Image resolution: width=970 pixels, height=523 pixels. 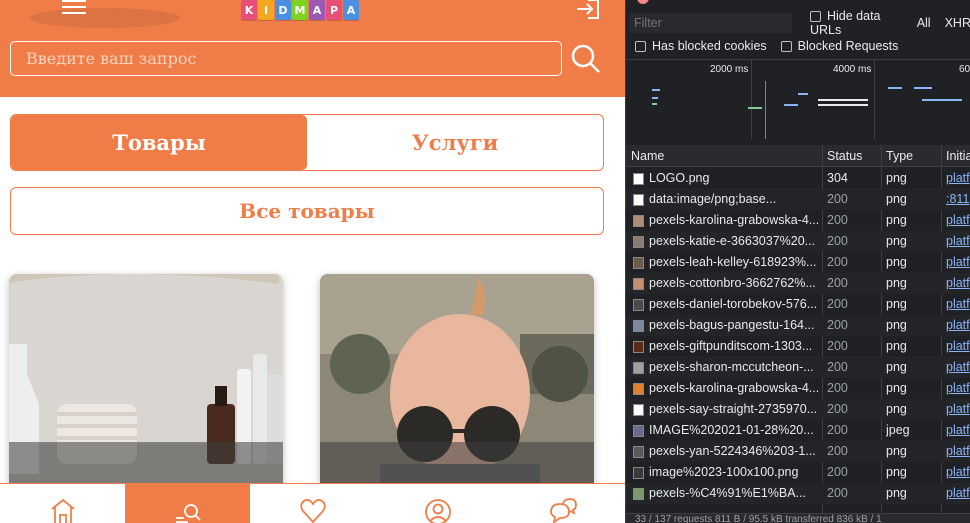 What do you see at coordinates (283, 10) in the screenshot?
I see `logo-letter: D` at bounding box center [283, 10].